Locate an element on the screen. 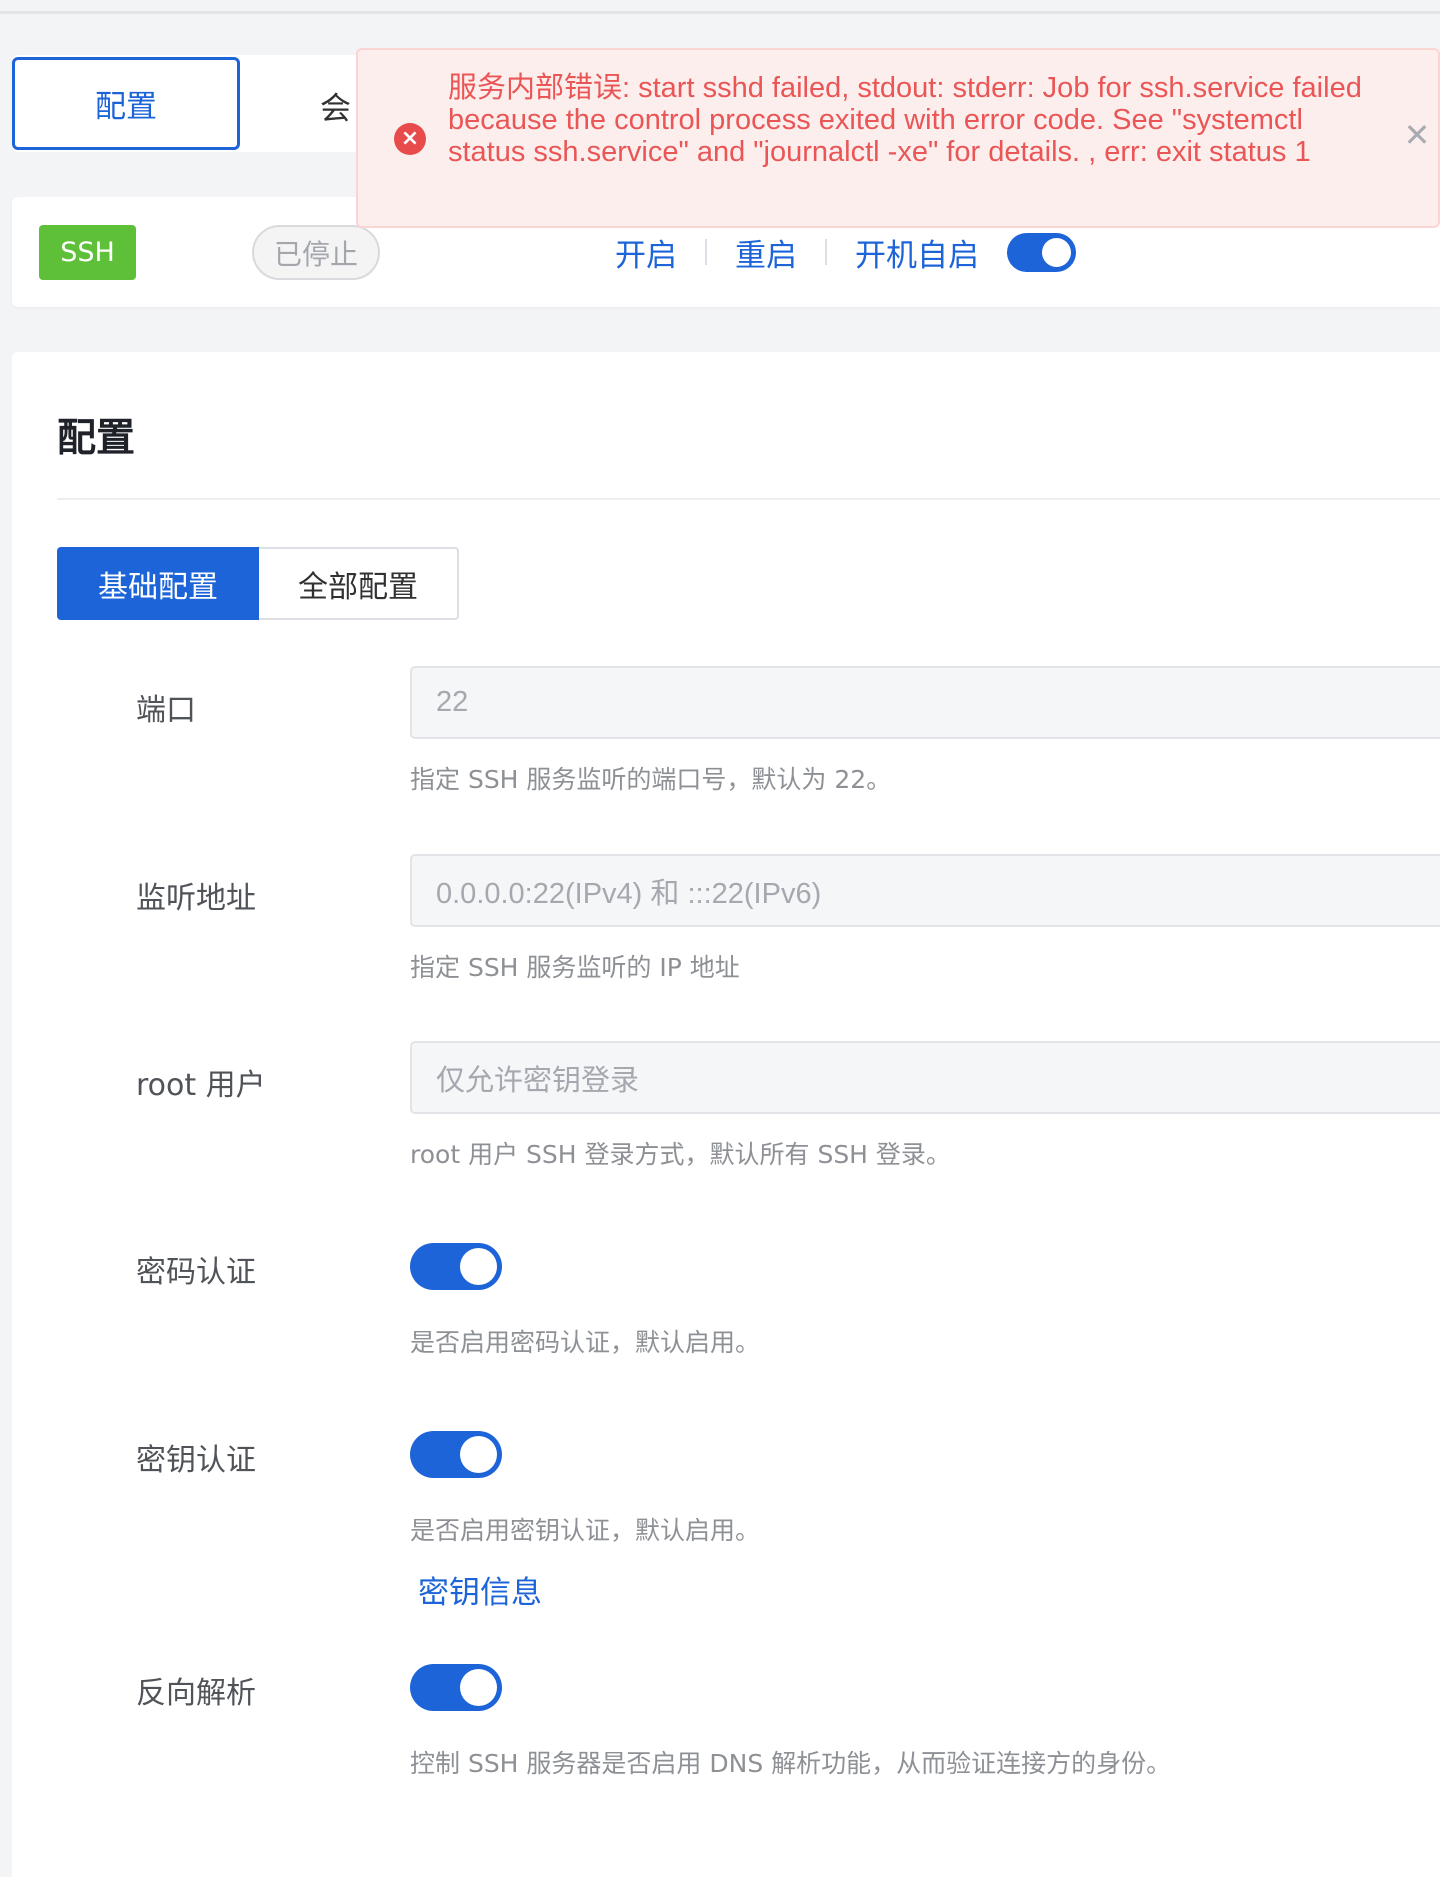 Image resolution: width=1440 pixels, height=1877 pixels. reverse-dns-hint: 控制 SSH 服务器是否启用 DNS 解析功能，从而验证连接方的身份。 is located at coordinates (791, 1763).